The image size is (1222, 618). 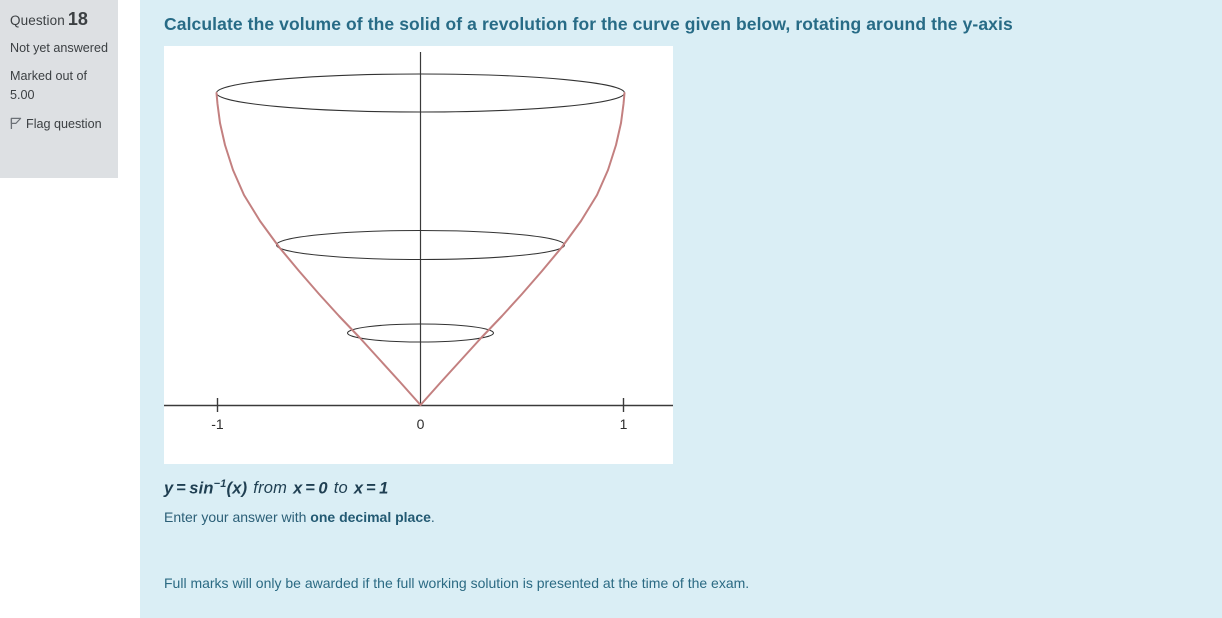 I want to click on x-tick-label-plus1: 1, so click(x=624, y=424).